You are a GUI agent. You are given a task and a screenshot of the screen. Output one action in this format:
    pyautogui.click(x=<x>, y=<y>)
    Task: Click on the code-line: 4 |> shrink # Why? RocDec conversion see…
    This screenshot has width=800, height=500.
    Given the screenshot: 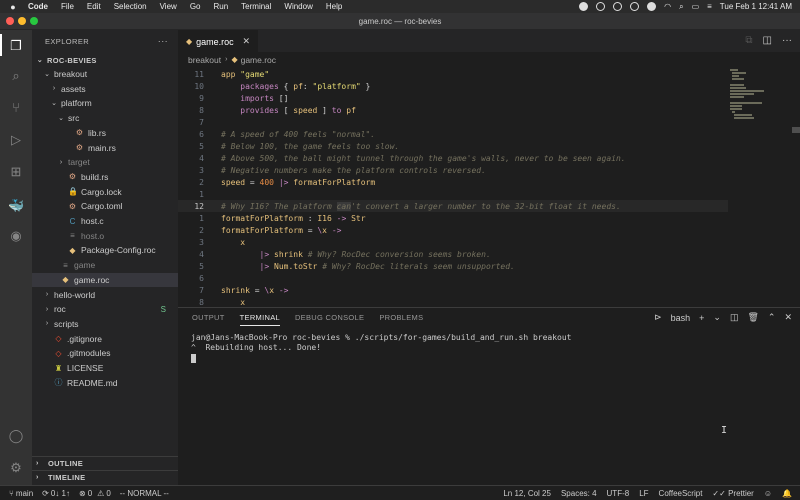 What is the action you would take?
    pyautogui.click(x=453, y=254)
    